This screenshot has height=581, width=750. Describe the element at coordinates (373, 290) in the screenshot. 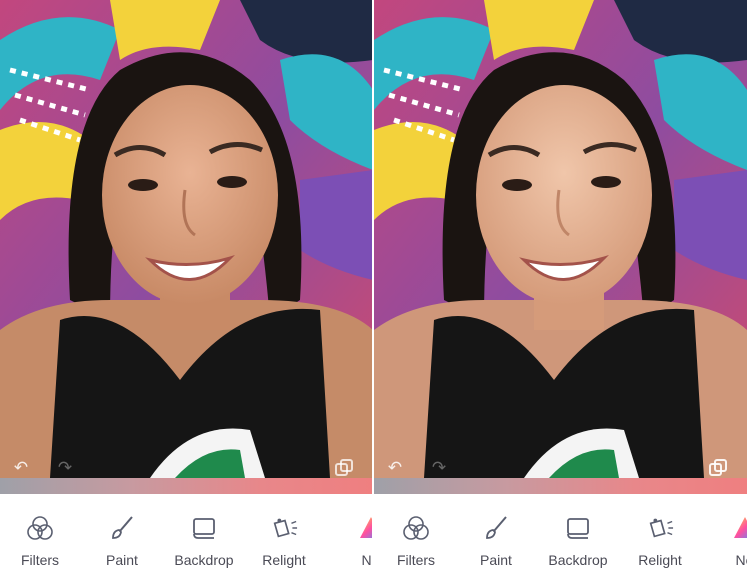

I see `panel-divider` at that location.